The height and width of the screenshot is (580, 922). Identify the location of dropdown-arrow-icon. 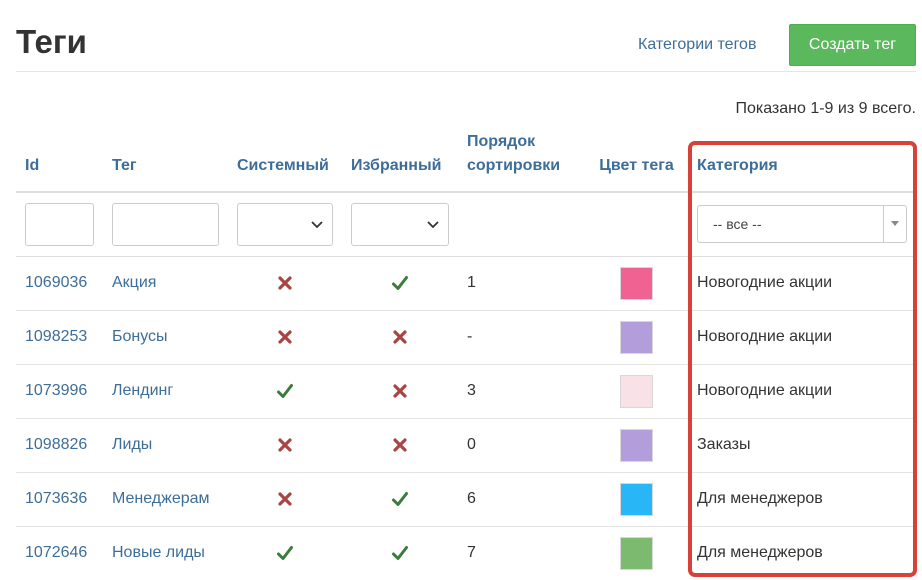
(894, 224).